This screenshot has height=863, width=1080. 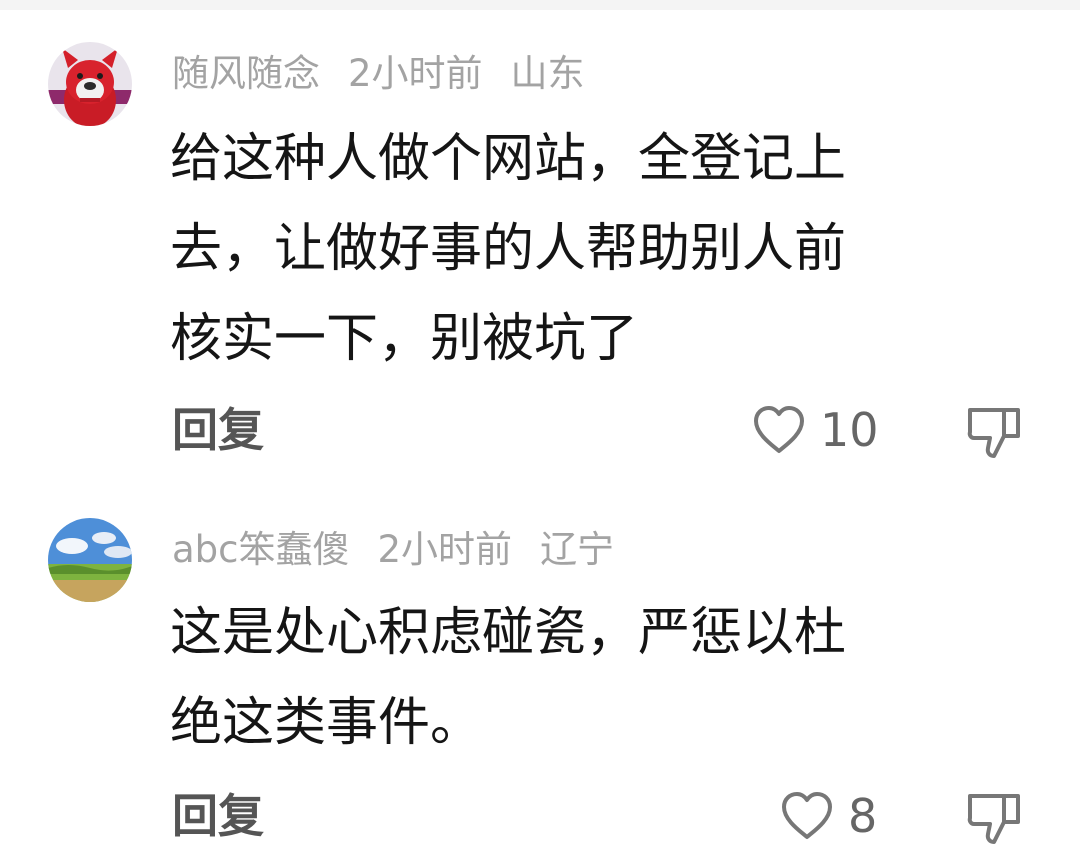 What do you see at coordinates (326, 723) in the screenshot?
I see `comment-line: 绝这类事件。` at bounding box center [326, 723].